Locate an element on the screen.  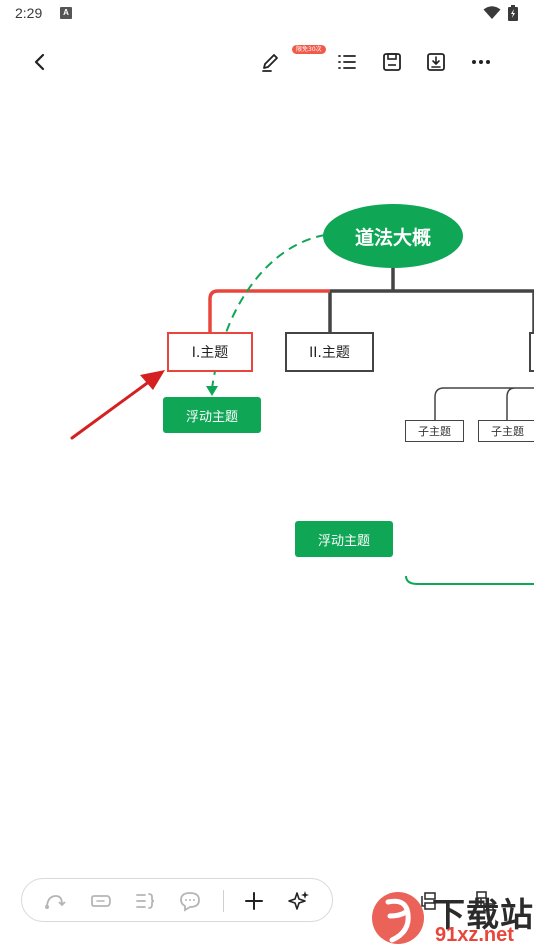
add-topic-button is located at coordinates (254, 901).